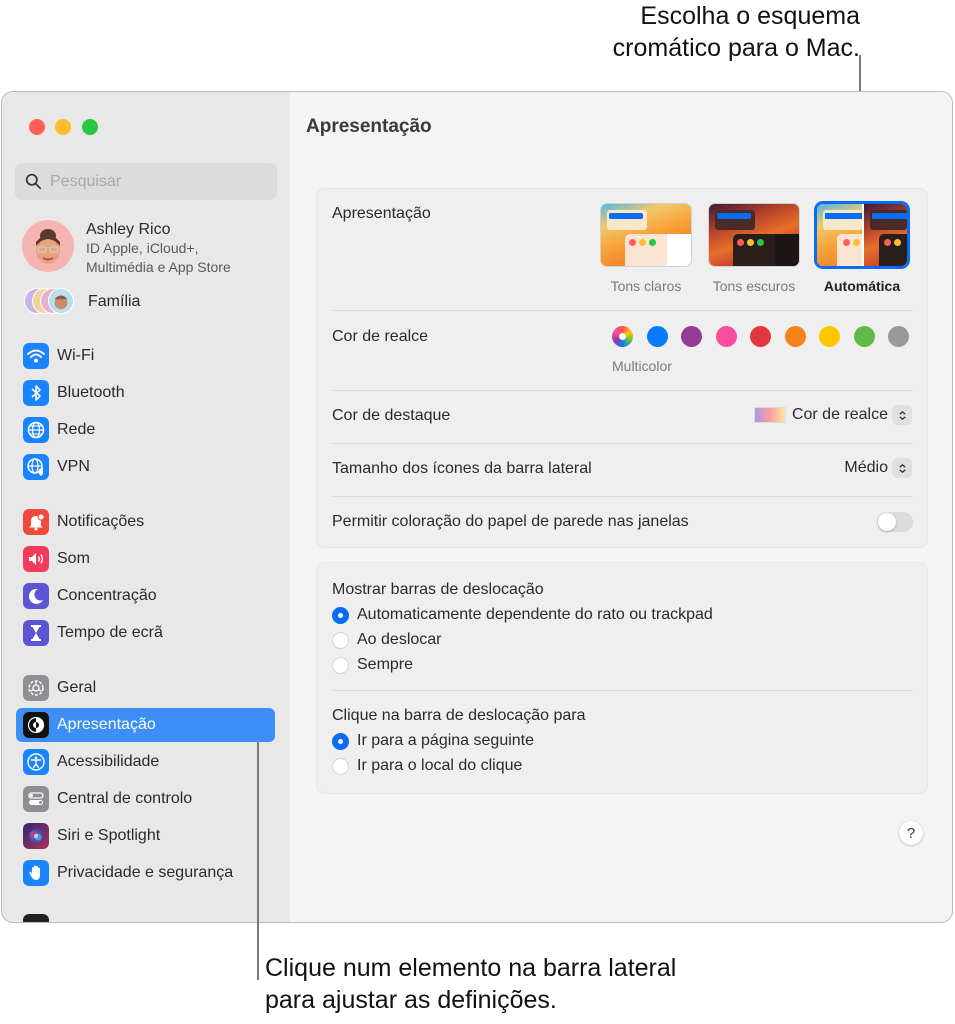 The height and width of the screenshot is (1024, 955). I want to click on theme-option-auto: Automática, so click(862, 249).